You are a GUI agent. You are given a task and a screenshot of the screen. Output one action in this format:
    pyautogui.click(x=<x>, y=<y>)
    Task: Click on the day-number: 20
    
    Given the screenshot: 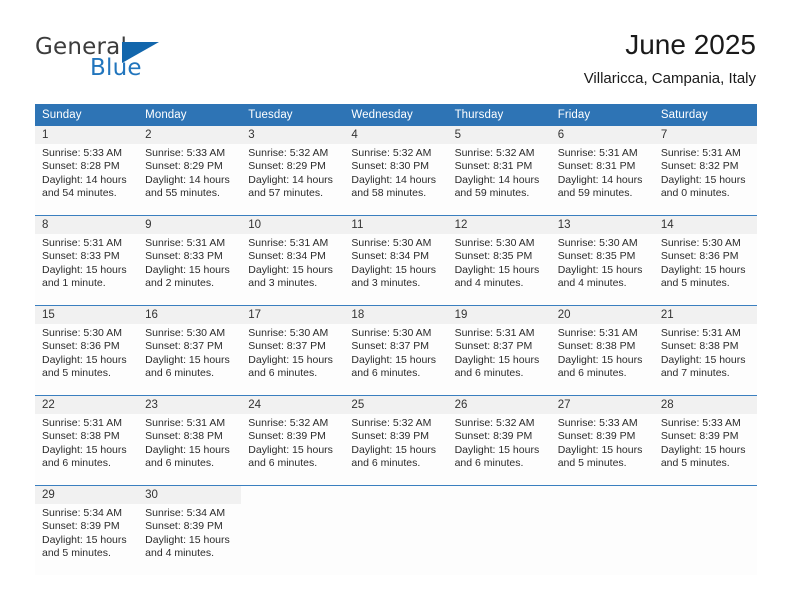 What is the action you would take?
    pyautogui.click(x=602, y=315)
    